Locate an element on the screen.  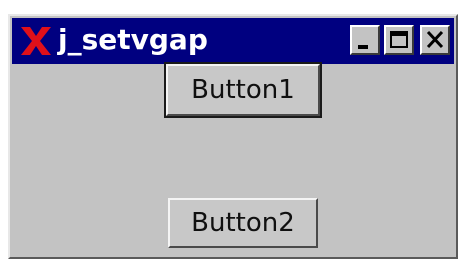
close-icon is located at coordinates (435, 39).